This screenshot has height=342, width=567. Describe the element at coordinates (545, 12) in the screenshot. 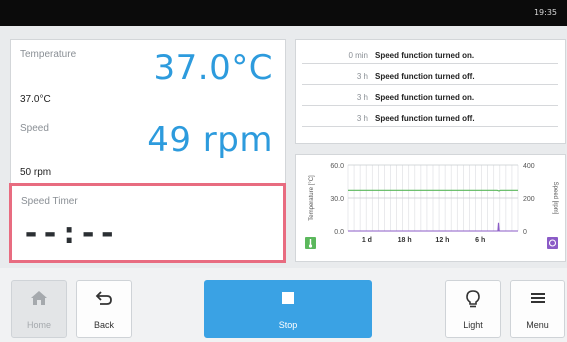

I see `clock: 19:35` at that location.